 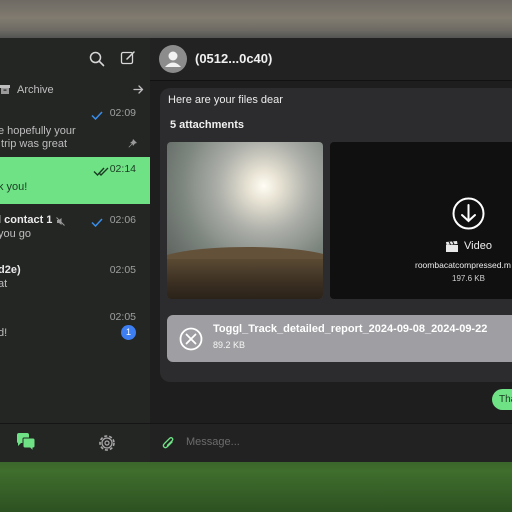 What do you see at coordinates (4, 284) in the screenshot?
I see `chat-preview: at` at bounding box center [4, 284].